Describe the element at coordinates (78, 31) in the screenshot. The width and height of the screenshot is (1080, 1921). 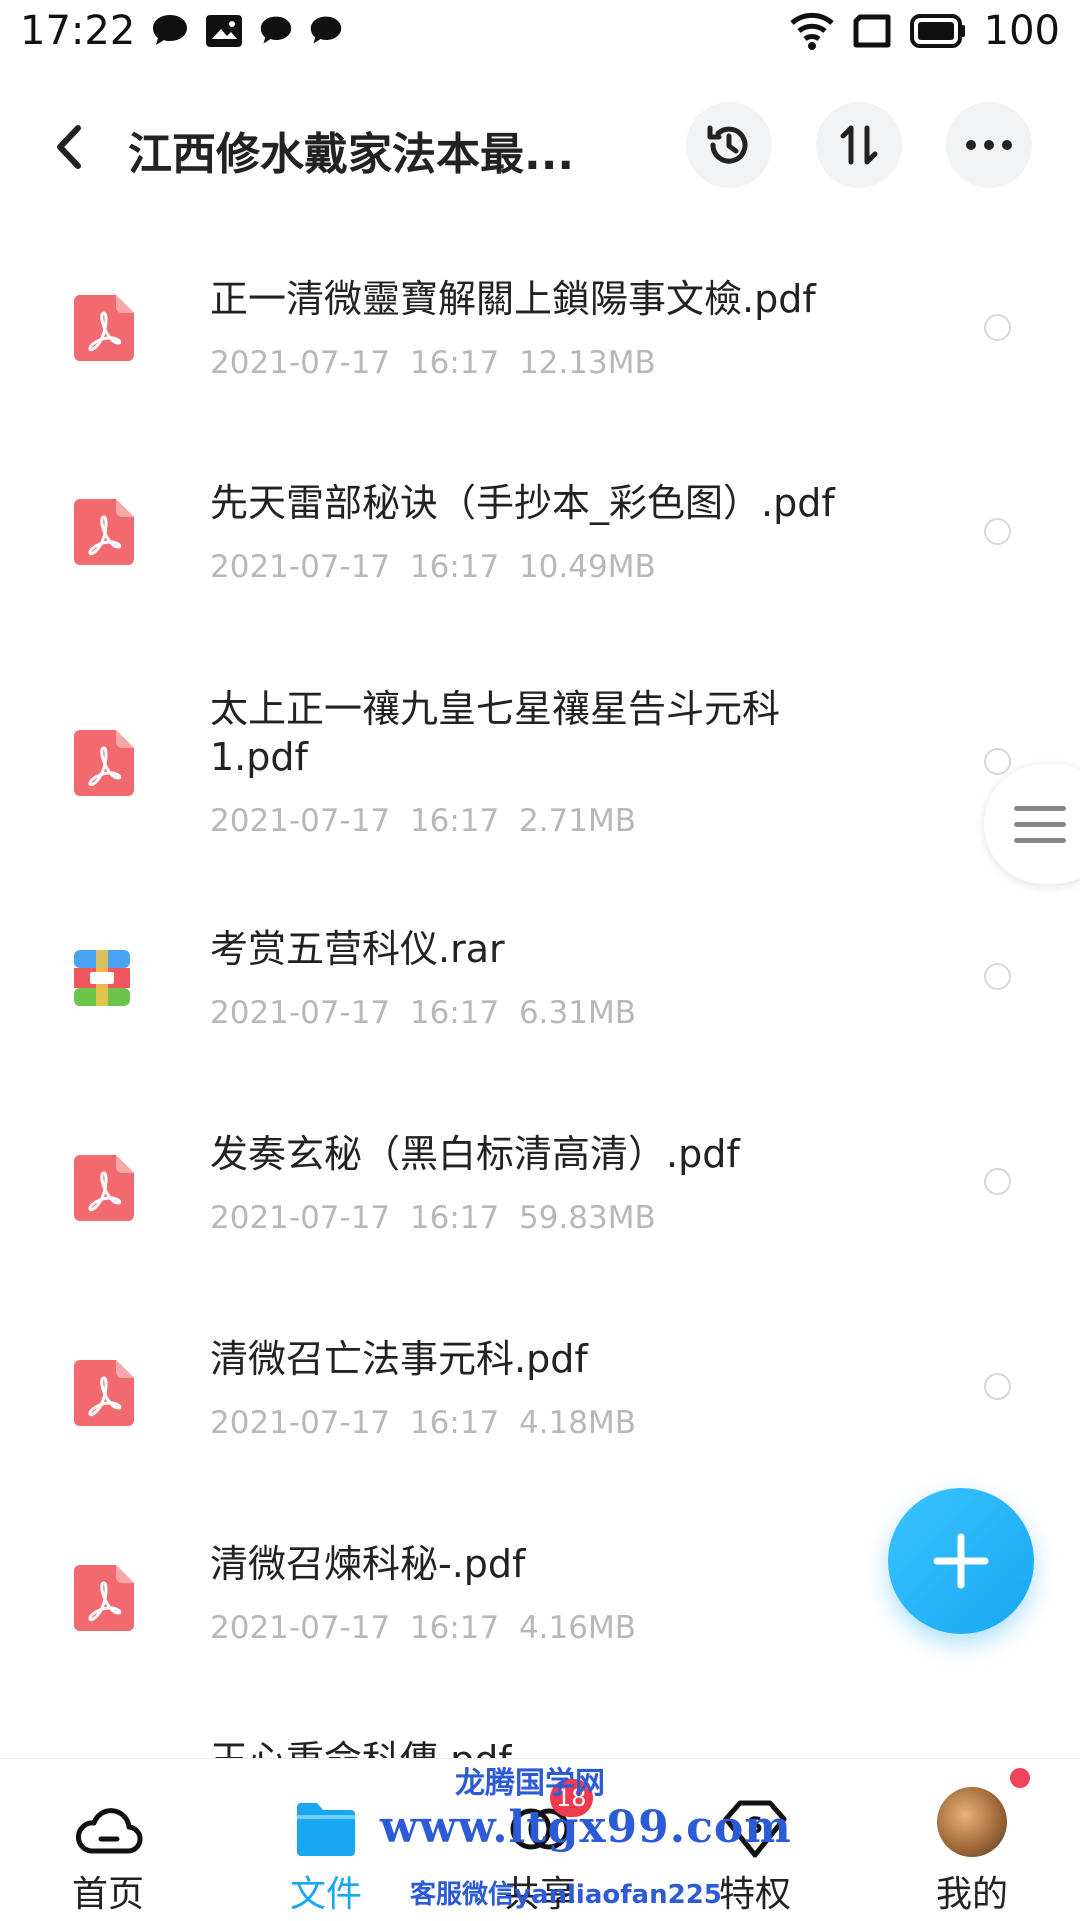
I see `status-time: 17:22` at that location.